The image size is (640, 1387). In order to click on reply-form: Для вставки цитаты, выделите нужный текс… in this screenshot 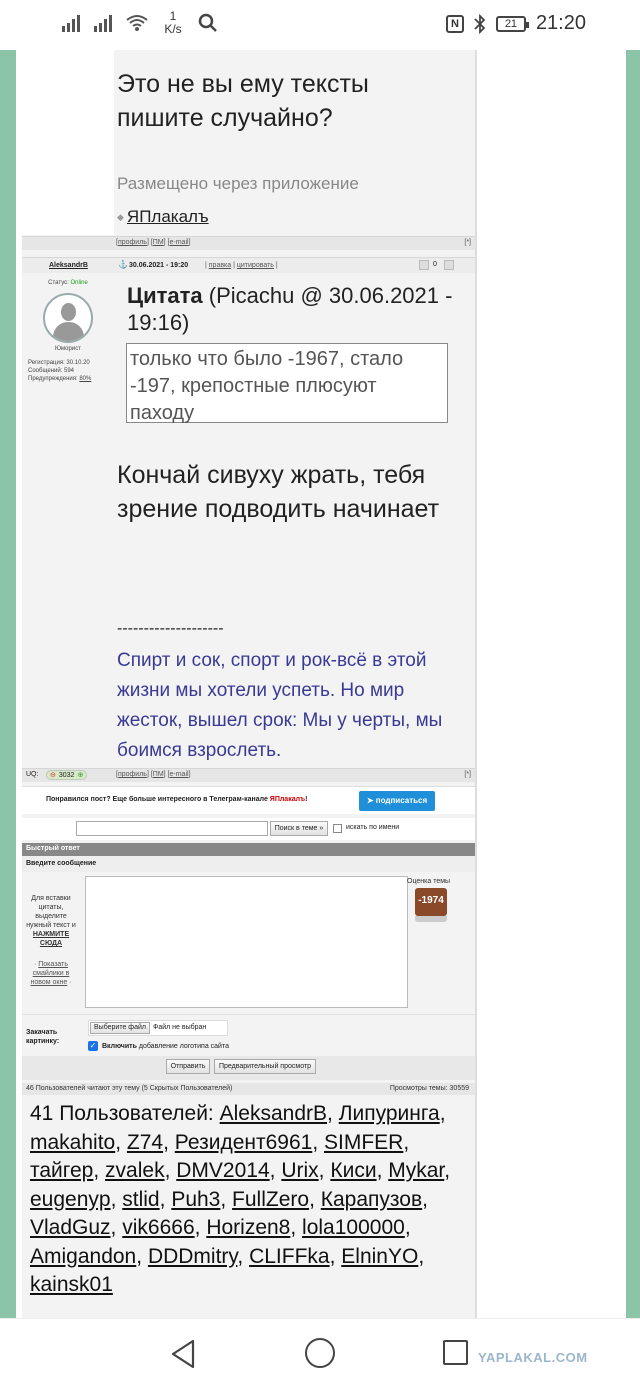, I will do `click(248, 942)`.